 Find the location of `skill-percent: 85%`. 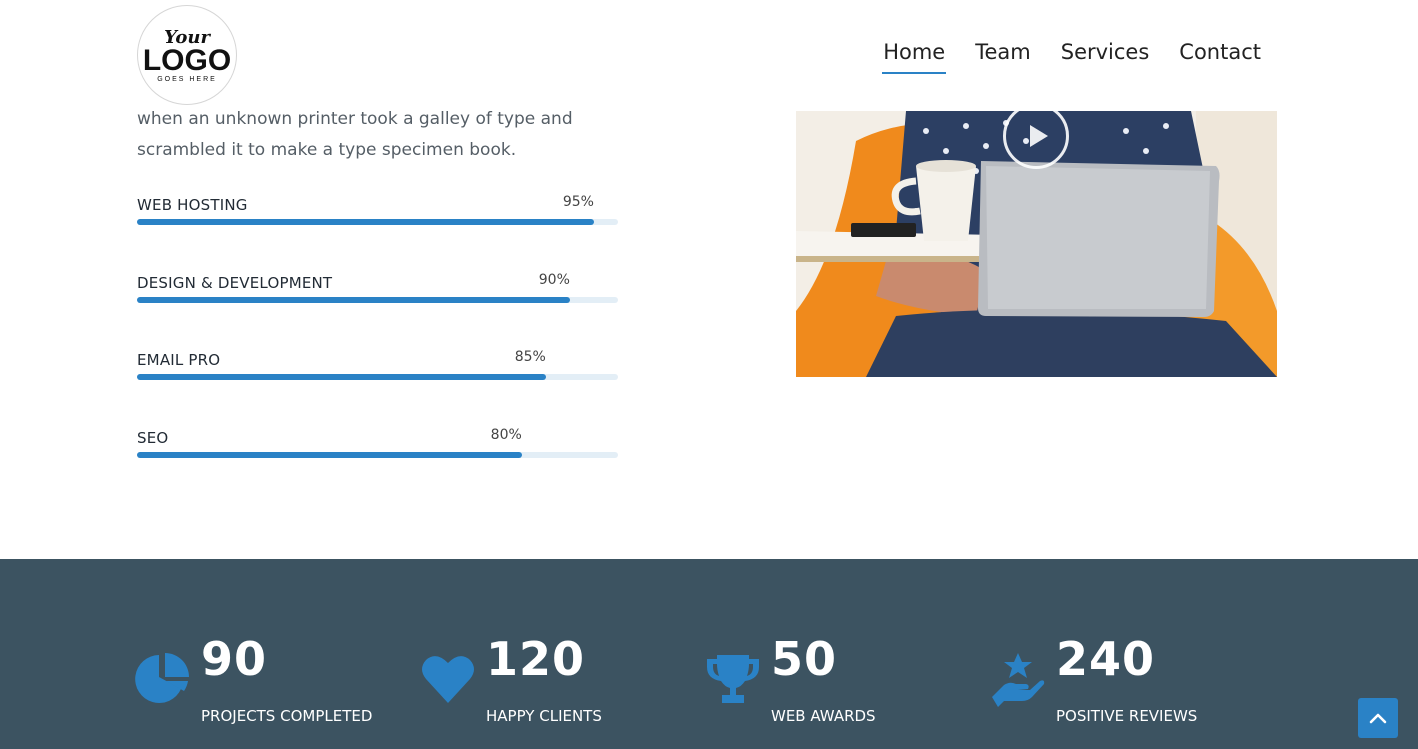

skill-percent: 85% is located at coordinates (530, 357).